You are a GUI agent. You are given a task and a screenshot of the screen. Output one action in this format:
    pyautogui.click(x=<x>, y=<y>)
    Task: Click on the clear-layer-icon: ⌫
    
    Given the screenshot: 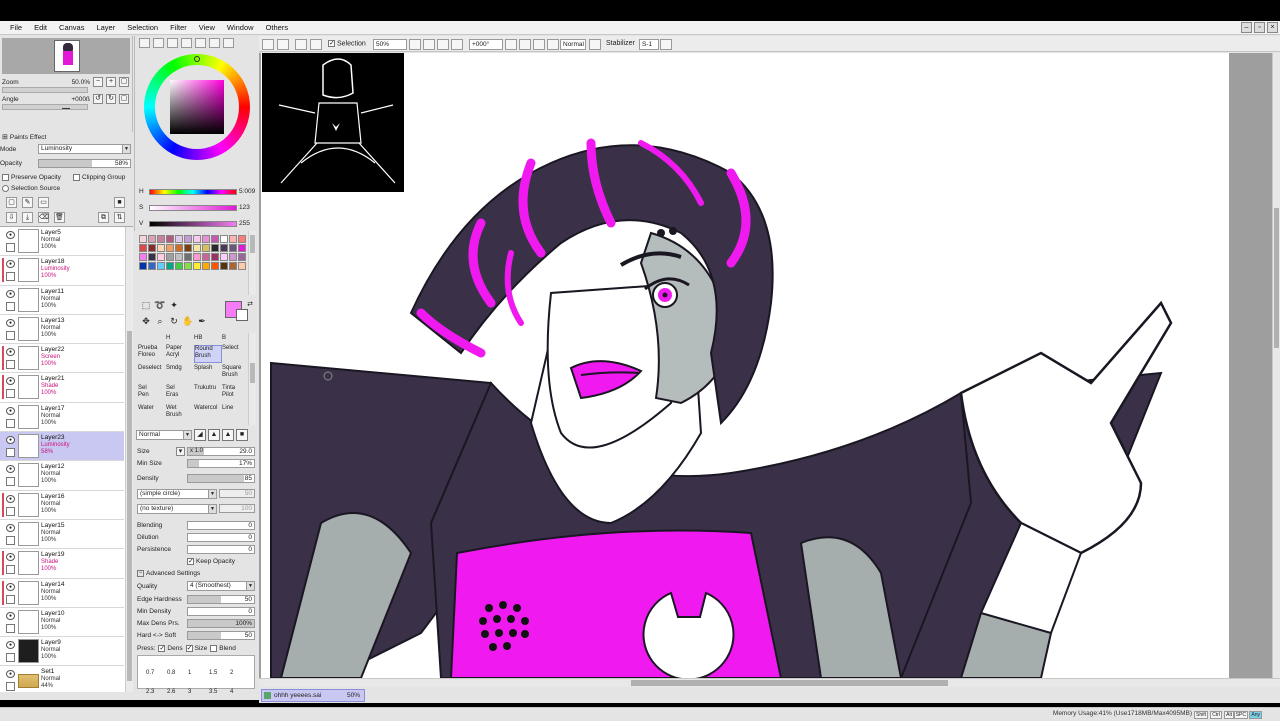 What is the action you would take?
    pyautogui.click(x=43, y=217)
    